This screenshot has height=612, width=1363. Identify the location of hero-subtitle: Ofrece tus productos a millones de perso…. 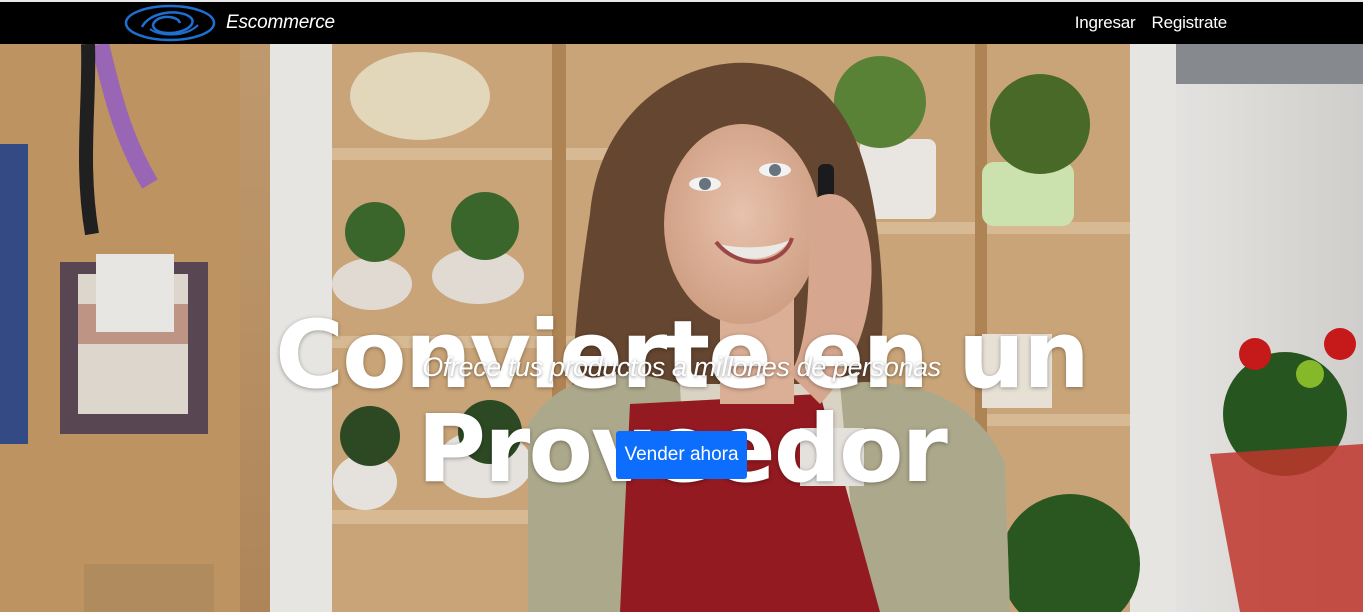
(681, 367).